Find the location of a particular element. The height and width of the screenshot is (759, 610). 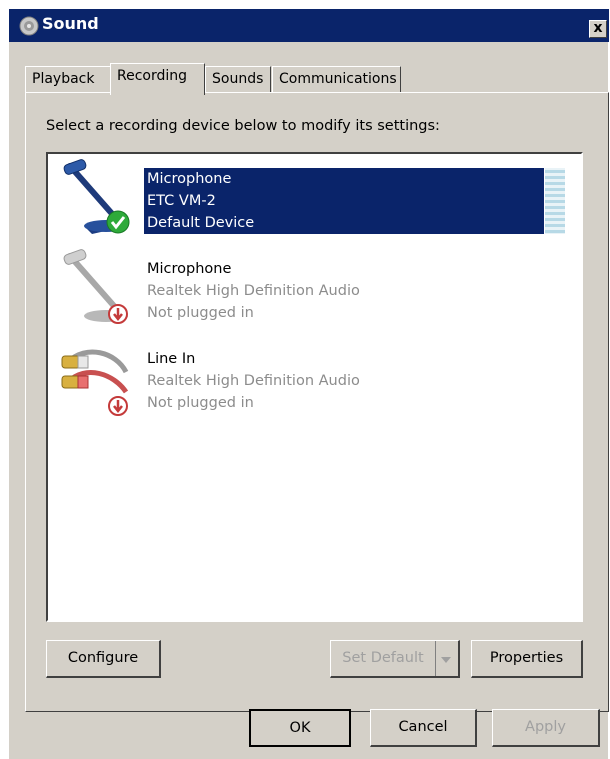

tab-recording: Recording is located at coordinates (157, 79).